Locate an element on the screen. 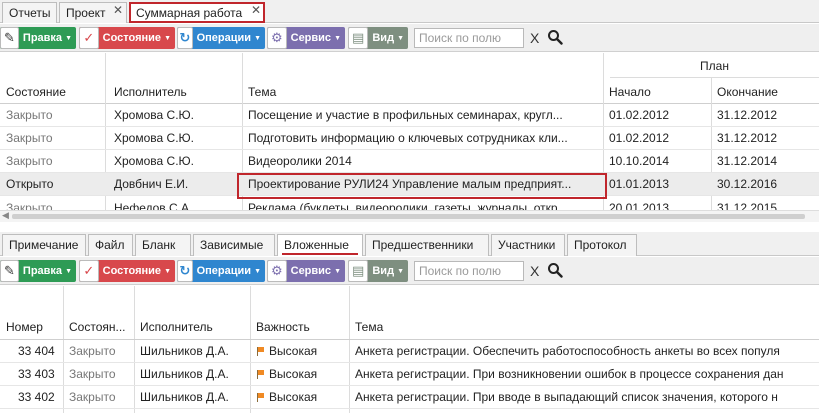 The width and height of the screenshot is (819, 413). tab-form: Бланк is located at coordinates (163, 245).